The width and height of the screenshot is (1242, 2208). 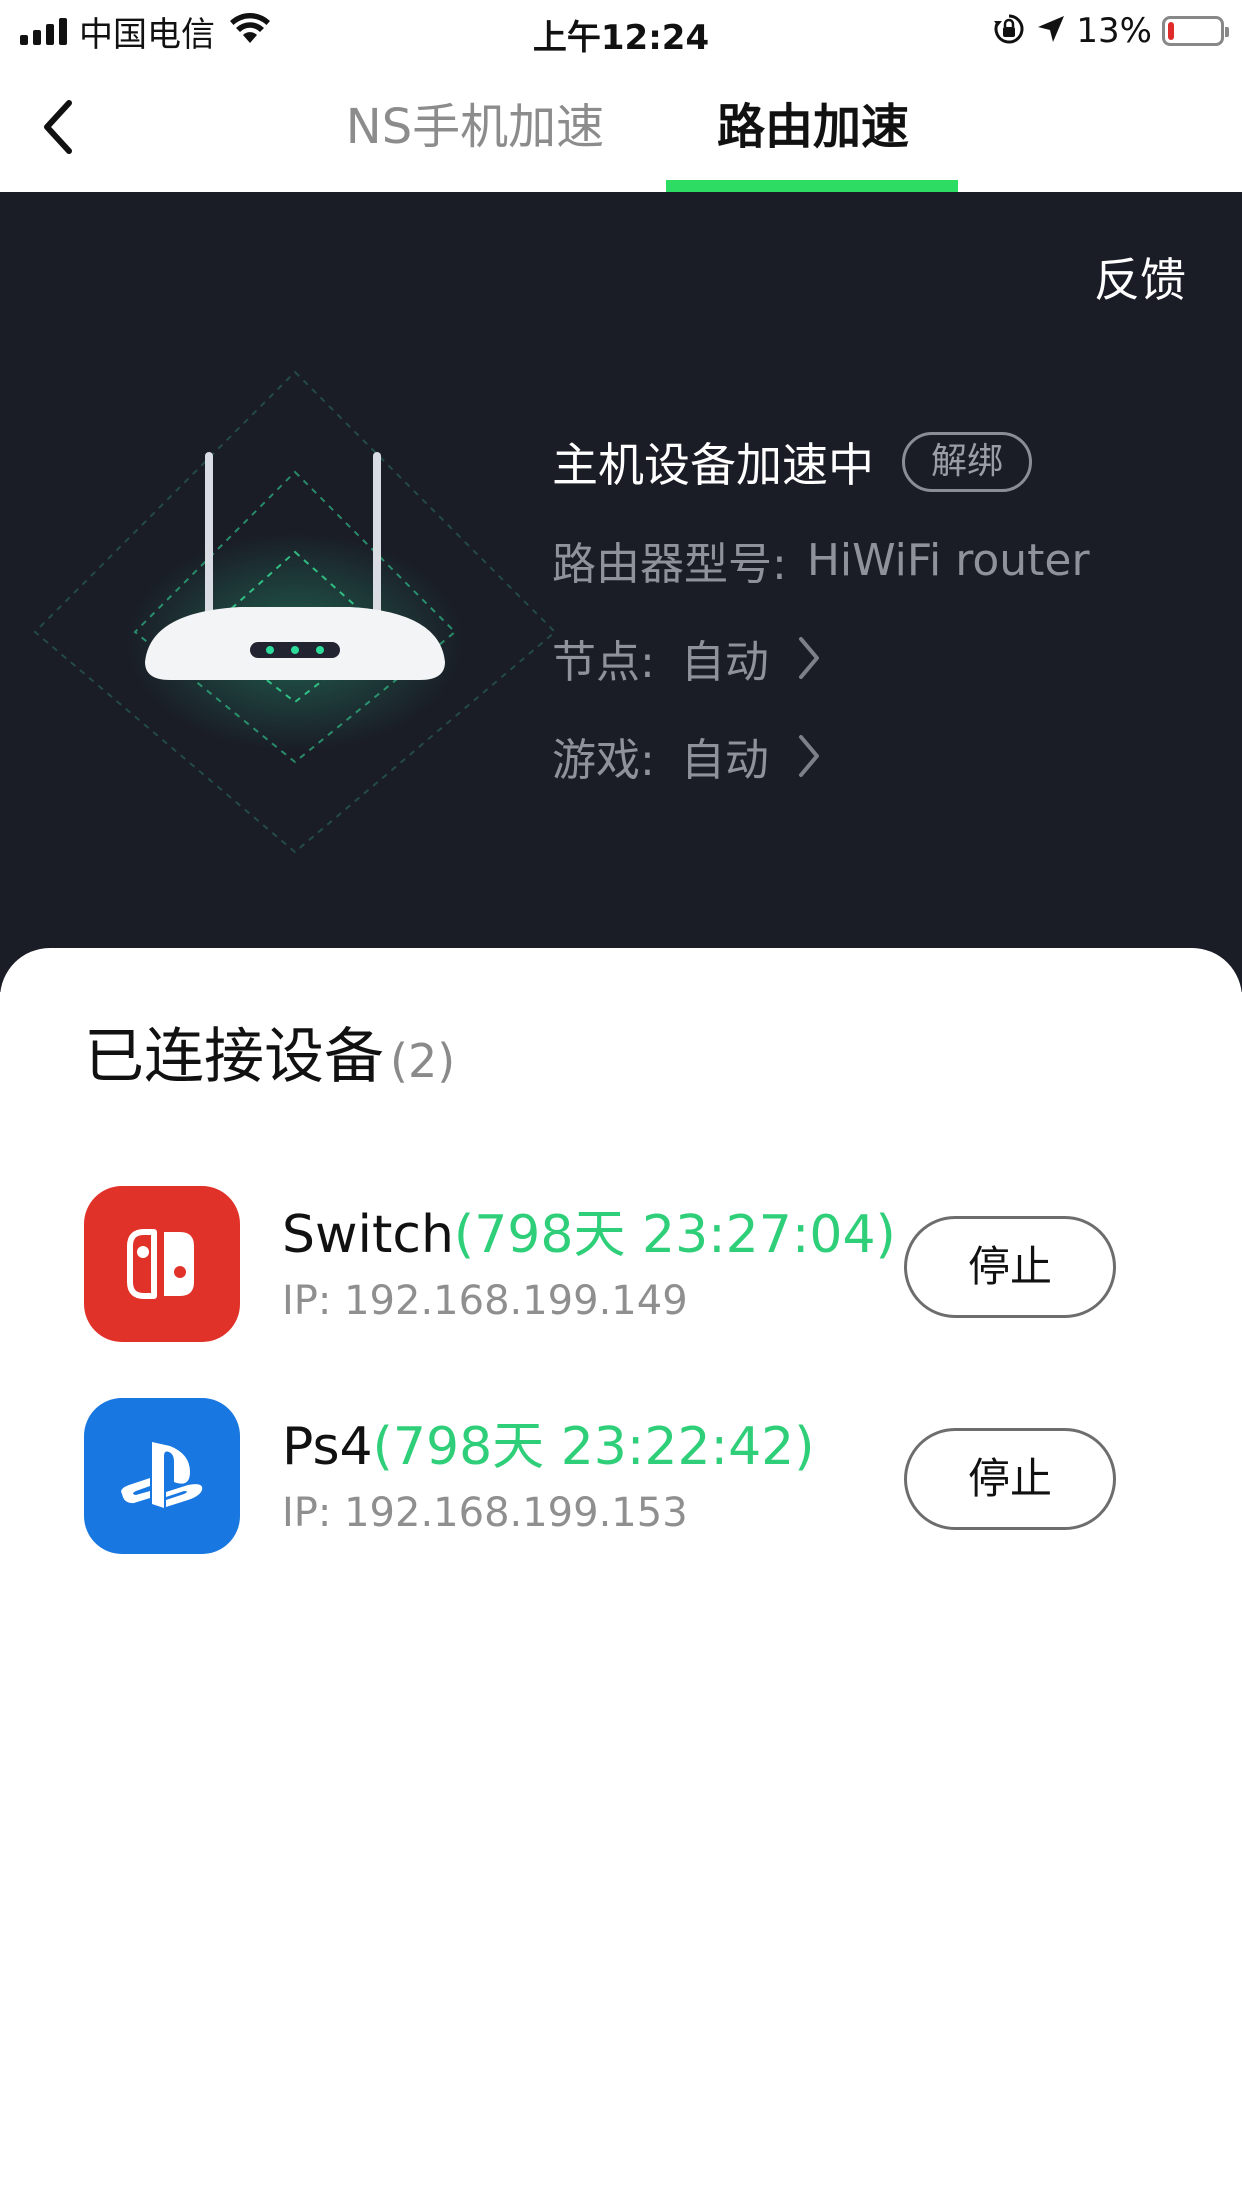 What do you see at coordinates (1114, 31) in the screenshot?
I see `battery-percent: 13%` at bounding box center [1114, 31].